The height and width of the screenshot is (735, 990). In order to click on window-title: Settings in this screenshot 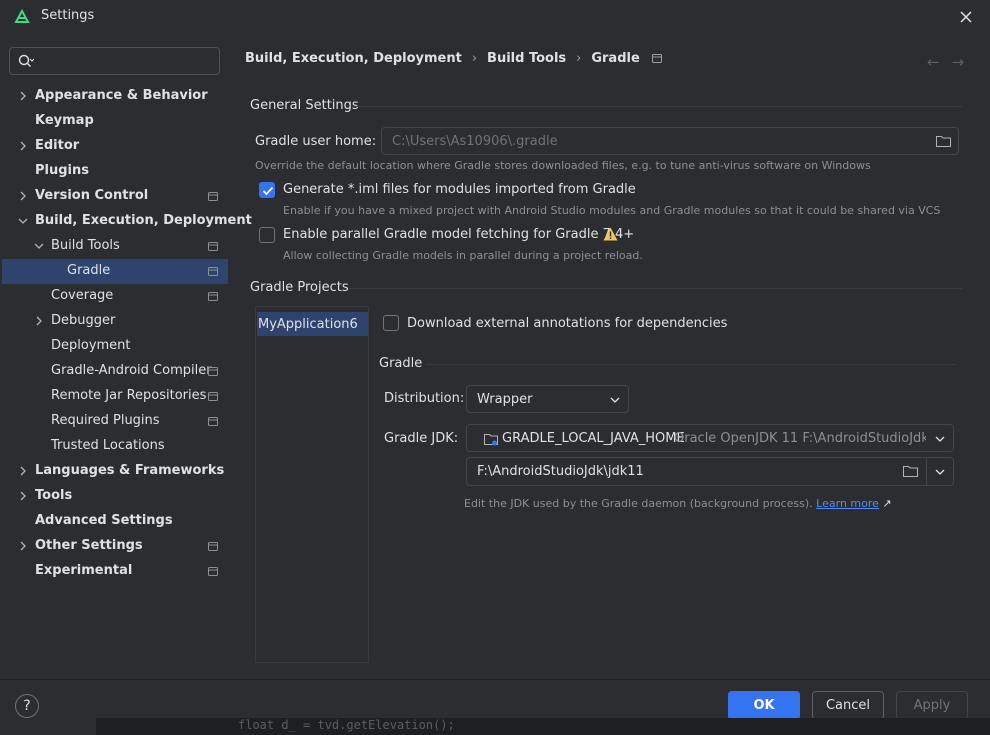, I will do `click(68, 15)`.